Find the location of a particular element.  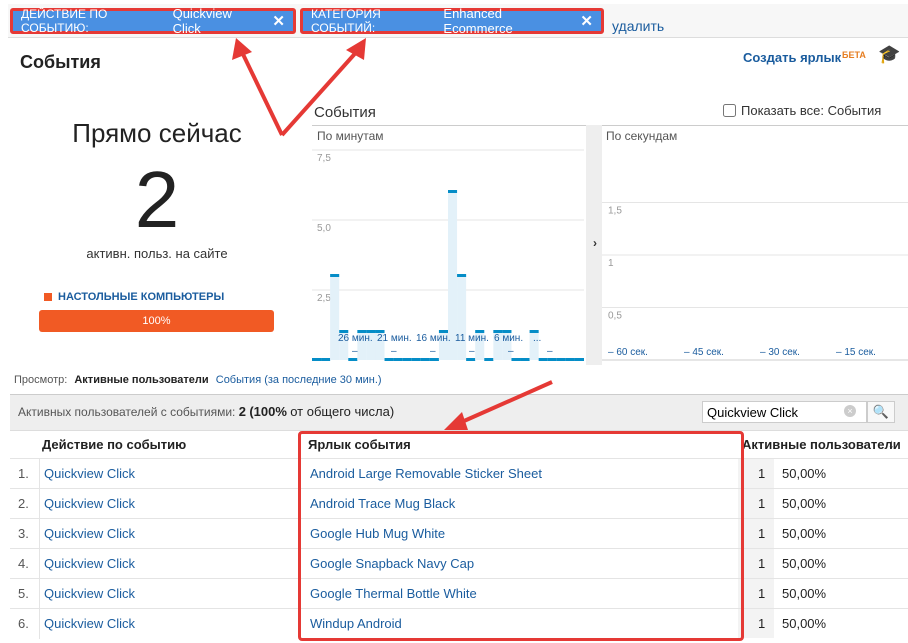

graduation-cap-icon: 🎓 is located at coordinates (889, 54).